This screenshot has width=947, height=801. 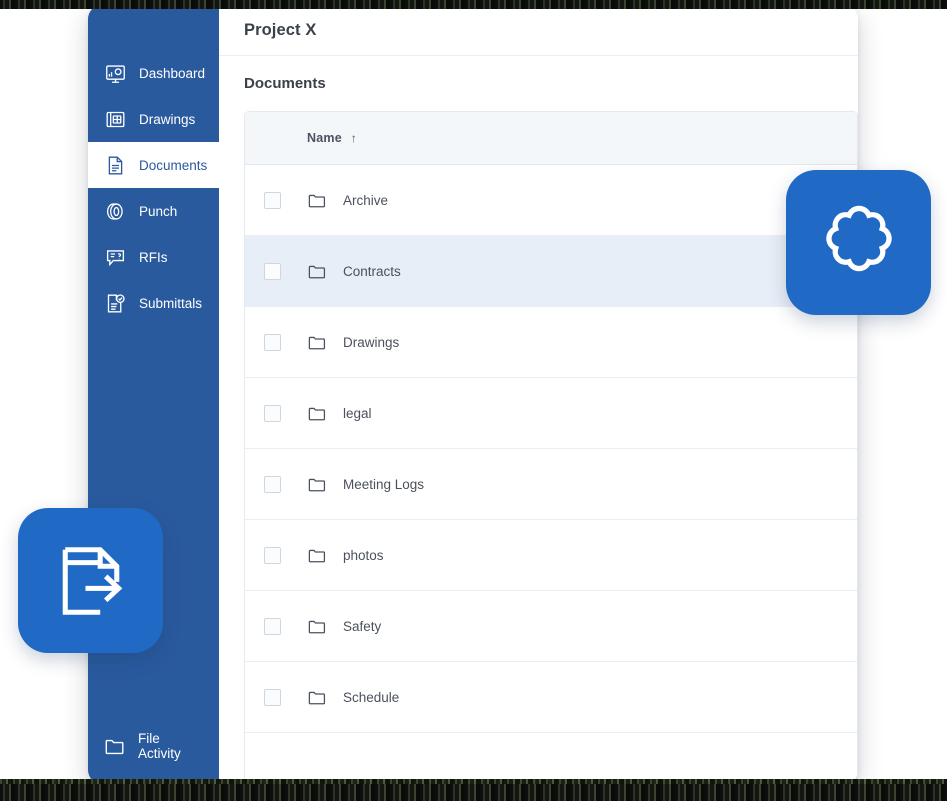 What do you see at coordinates (551, 484) in the screenshot?
I see `table-row: Meeting Logs` at bounding box center [551, 484].